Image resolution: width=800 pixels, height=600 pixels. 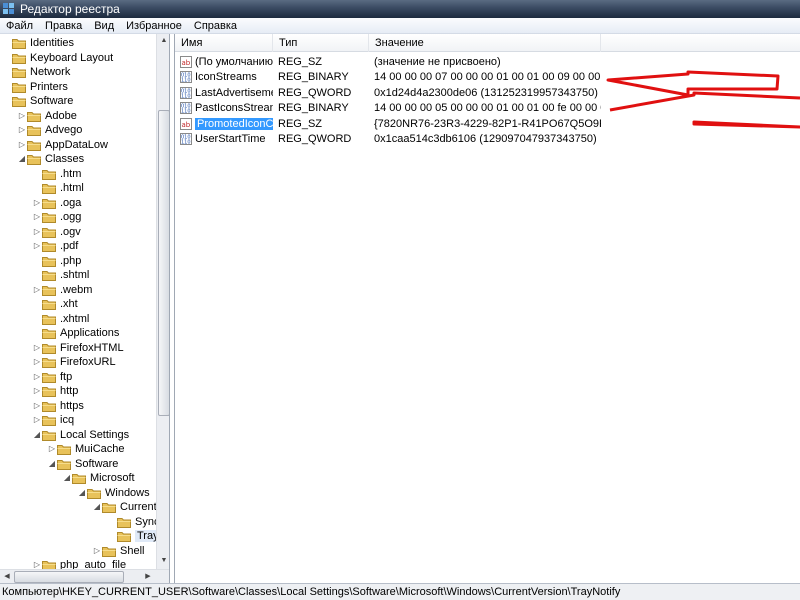 What do you see at coordinates (60, 319) in the screenshot?
I see `tree-node: .xhtml` at bounding box center [60, 319].